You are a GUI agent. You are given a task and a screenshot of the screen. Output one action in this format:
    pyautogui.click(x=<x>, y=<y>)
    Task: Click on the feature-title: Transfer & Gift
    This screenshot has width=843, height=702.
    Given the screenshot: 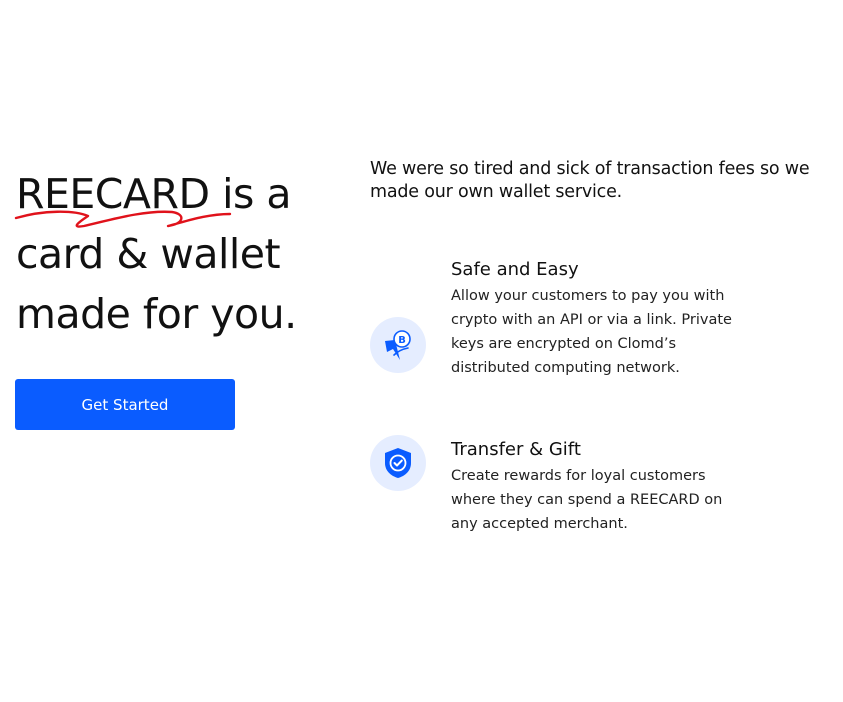 What is the action you would take?
    pyautogui.click(x=516, y=449)
    